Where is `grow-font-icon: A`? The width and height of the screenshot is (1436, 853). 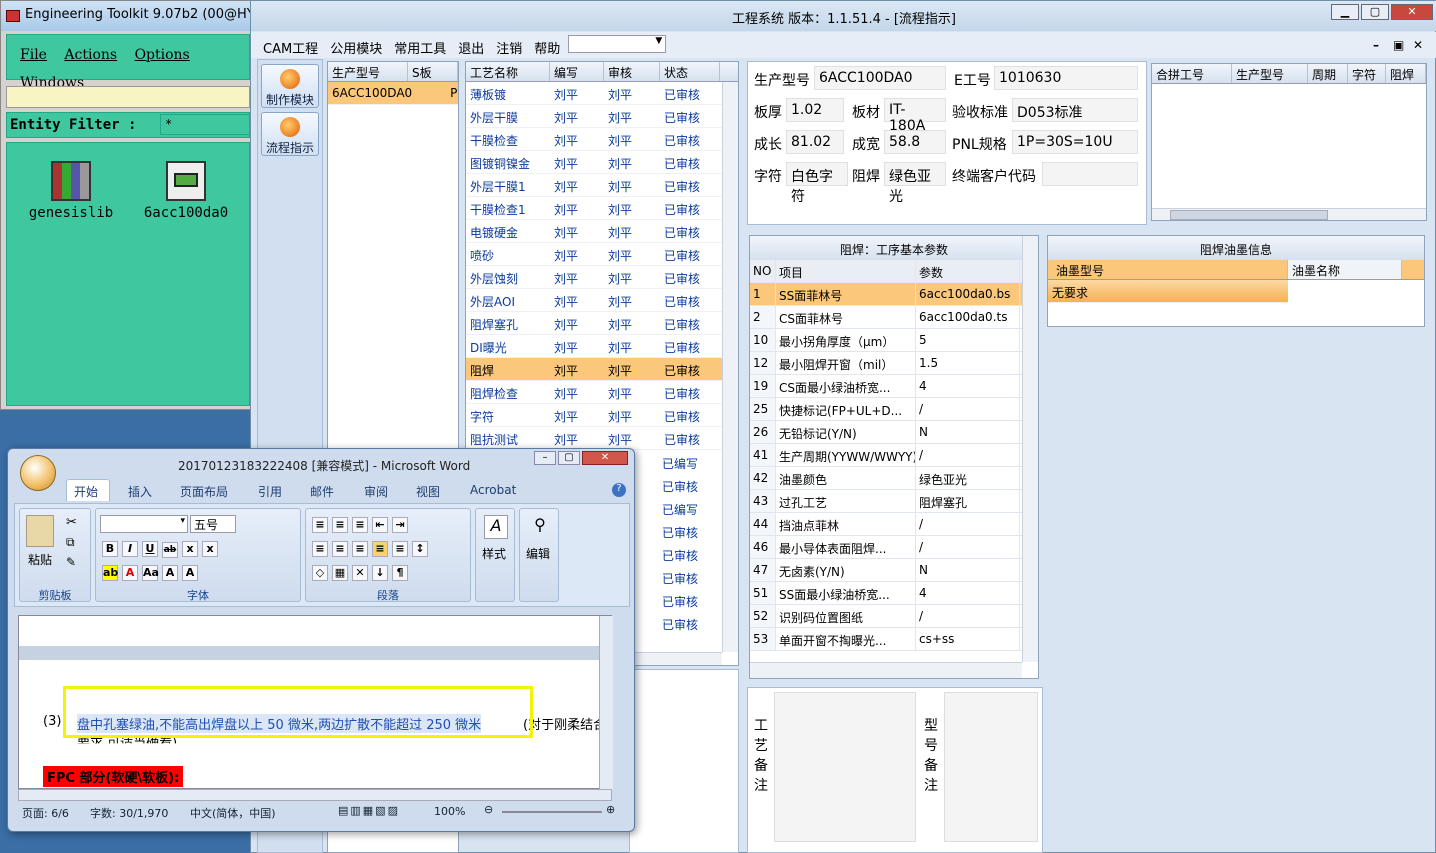 grow-font-icon: A is located at coordinates (190, 573).